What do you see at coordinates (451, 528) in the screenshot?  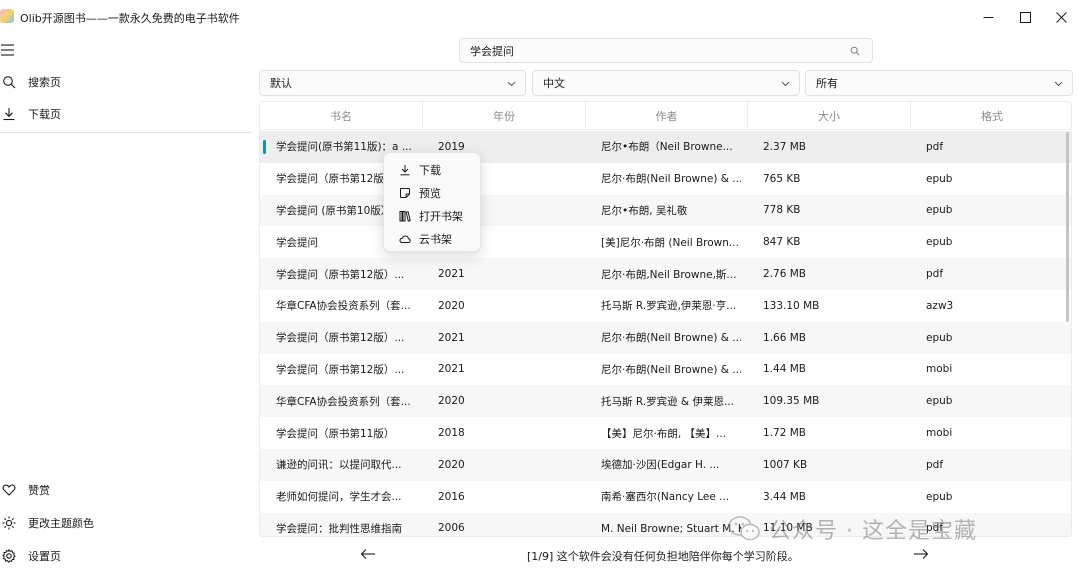 I see `cell-year: 2006` at bounding box center [451, 528].